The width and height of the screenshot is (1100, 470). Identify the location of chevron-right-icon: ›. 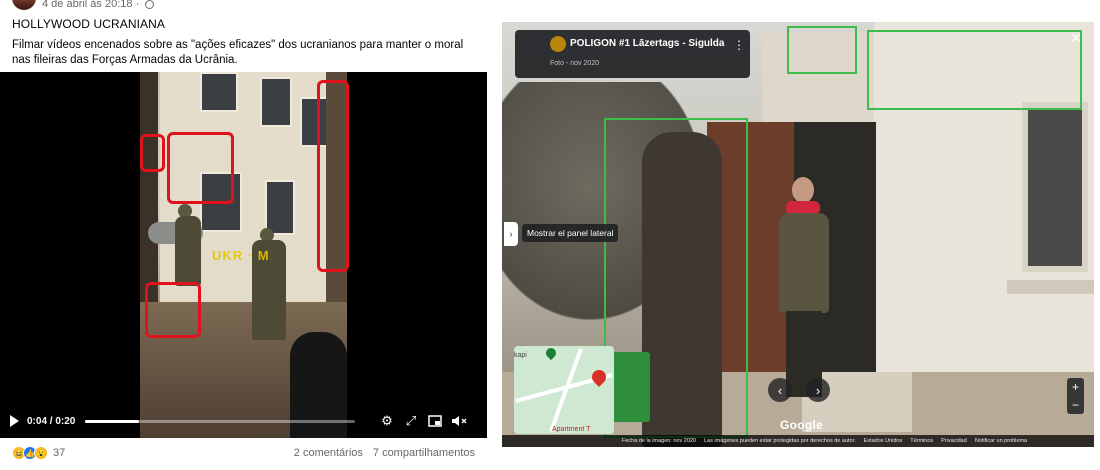
(818, 390).